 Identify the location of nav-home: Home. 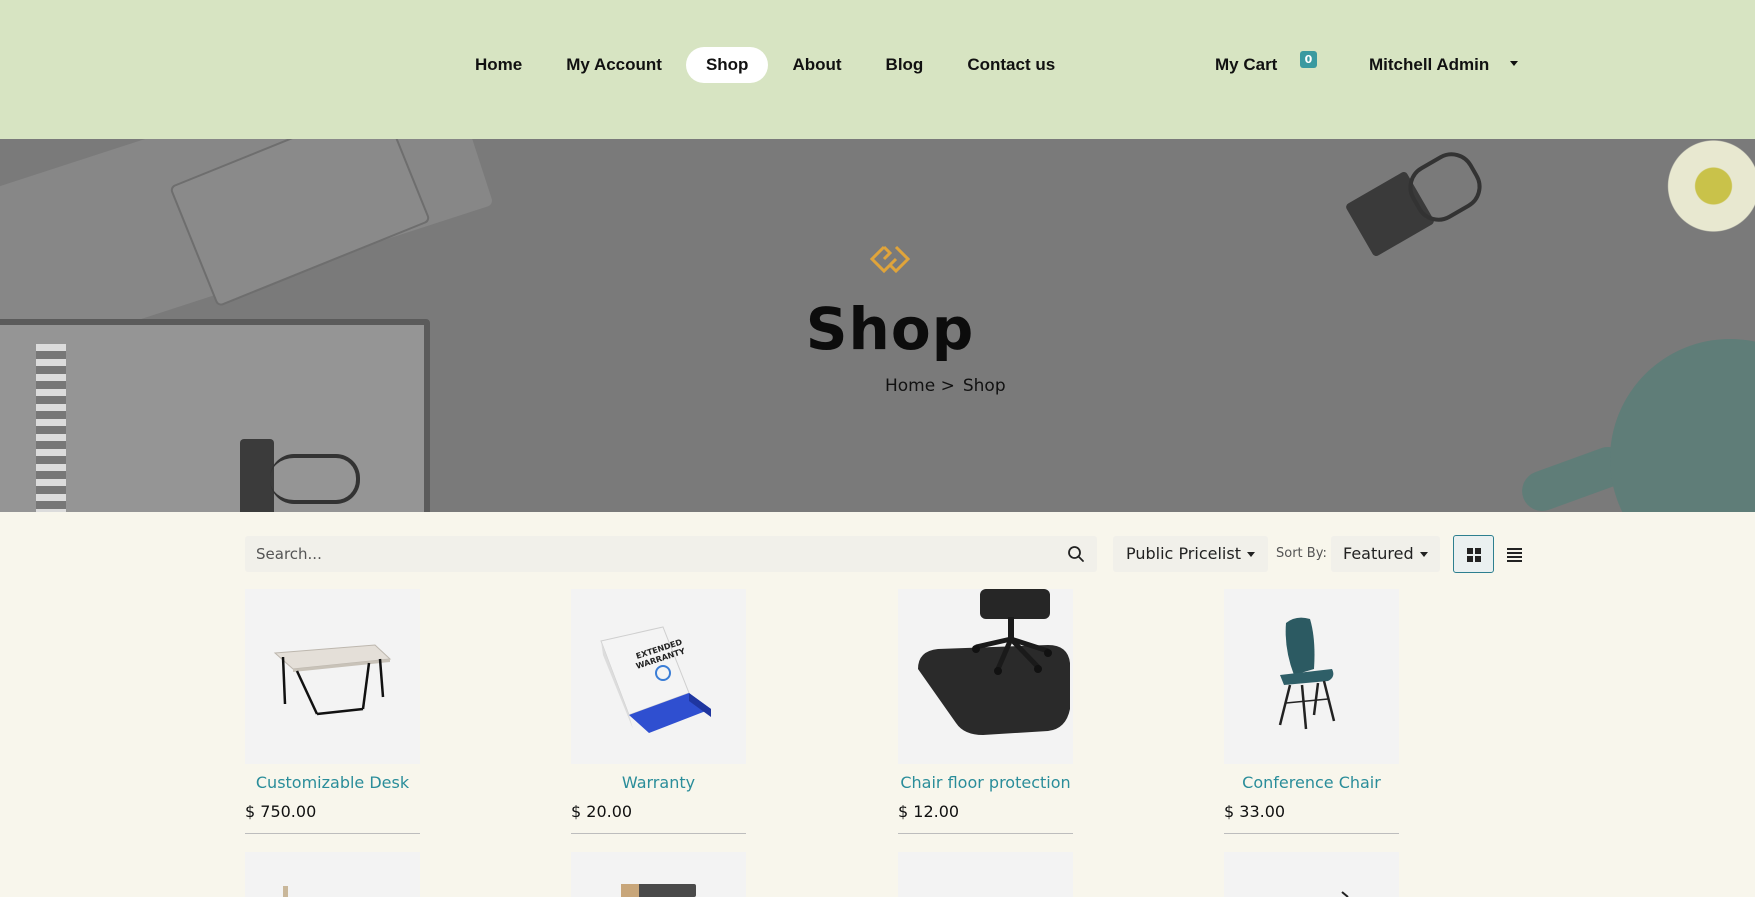
(498, 65).